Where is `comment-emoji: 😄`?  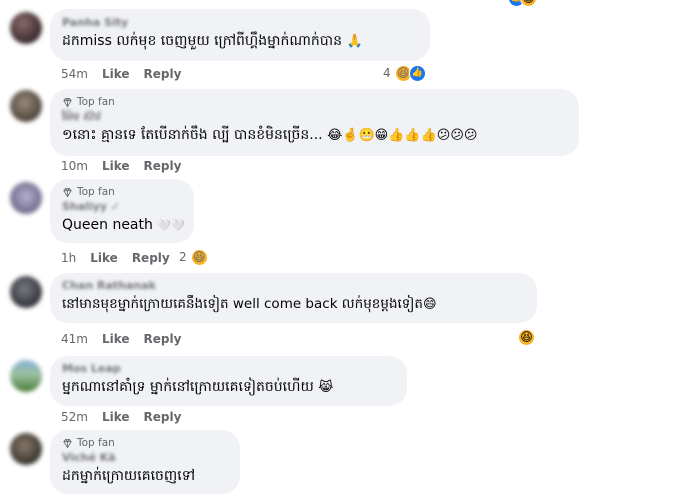 comment-emoji: 😄 is located at coordinates (429, 304).